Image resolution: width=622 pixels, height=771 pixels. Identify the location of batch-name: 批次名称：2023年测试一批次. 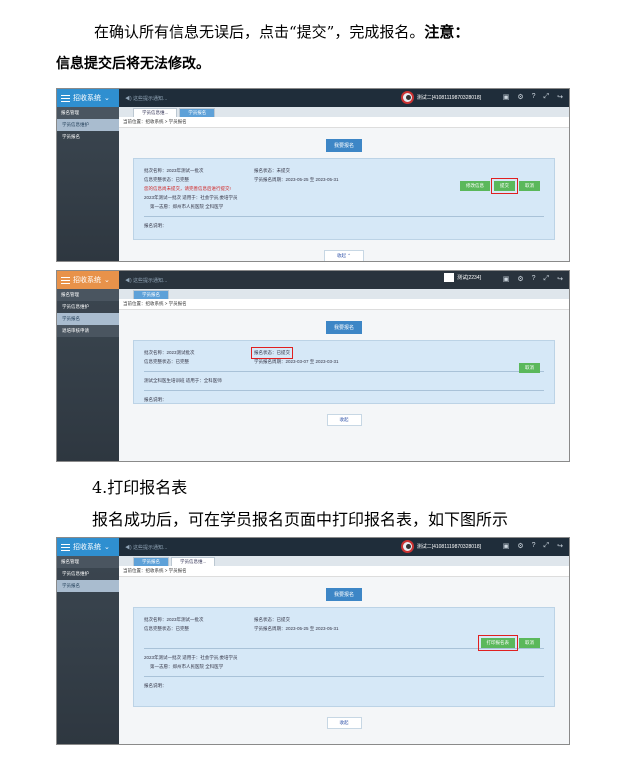
(174, 619).